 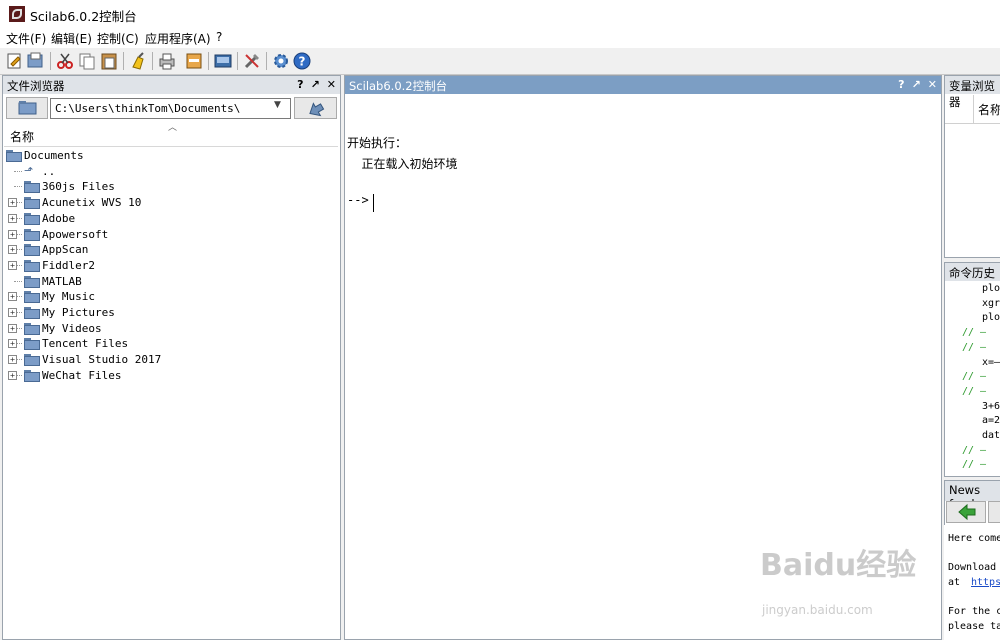 What do you see at coordinates (169, 234) in the screenshot?
I see `file-tree-row: + Apowersoft` at bounding box center [169, 234].